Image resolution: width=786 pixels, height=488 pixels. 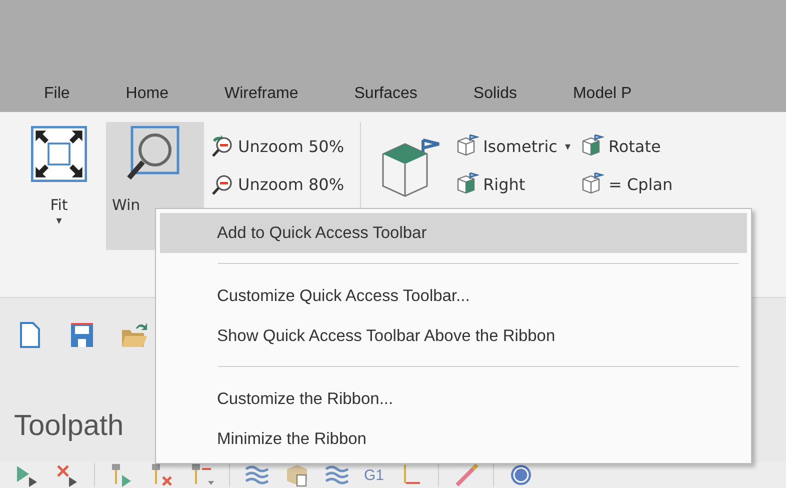 What do you see at coordinates (626, 146) in the screenshot?
I see `view-button: Rotate` at bounding box center [626, 146].